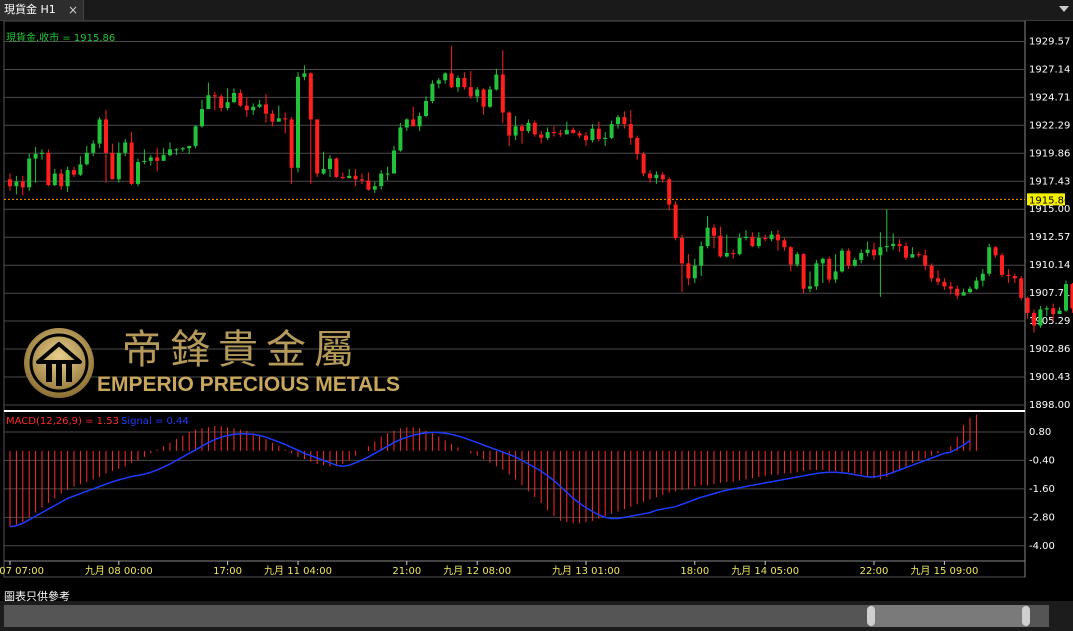 The width and height of the screenshot is (1073, 631). What do you see at coordinates (1049, 265) in the screenshot?
I see `price-tick-label: 1910.14` at bounding box center [1049, 265].